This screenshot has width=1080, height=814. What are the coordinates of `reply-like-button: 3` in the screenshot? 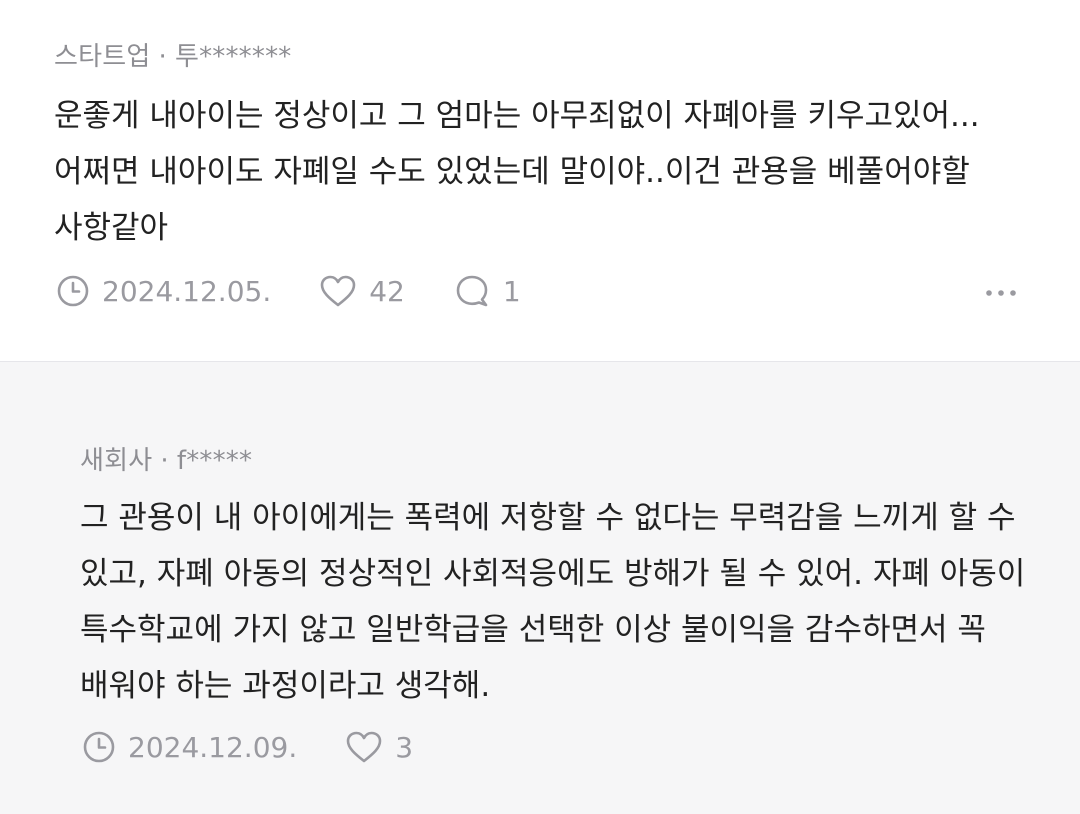 It's located at (379, 747).